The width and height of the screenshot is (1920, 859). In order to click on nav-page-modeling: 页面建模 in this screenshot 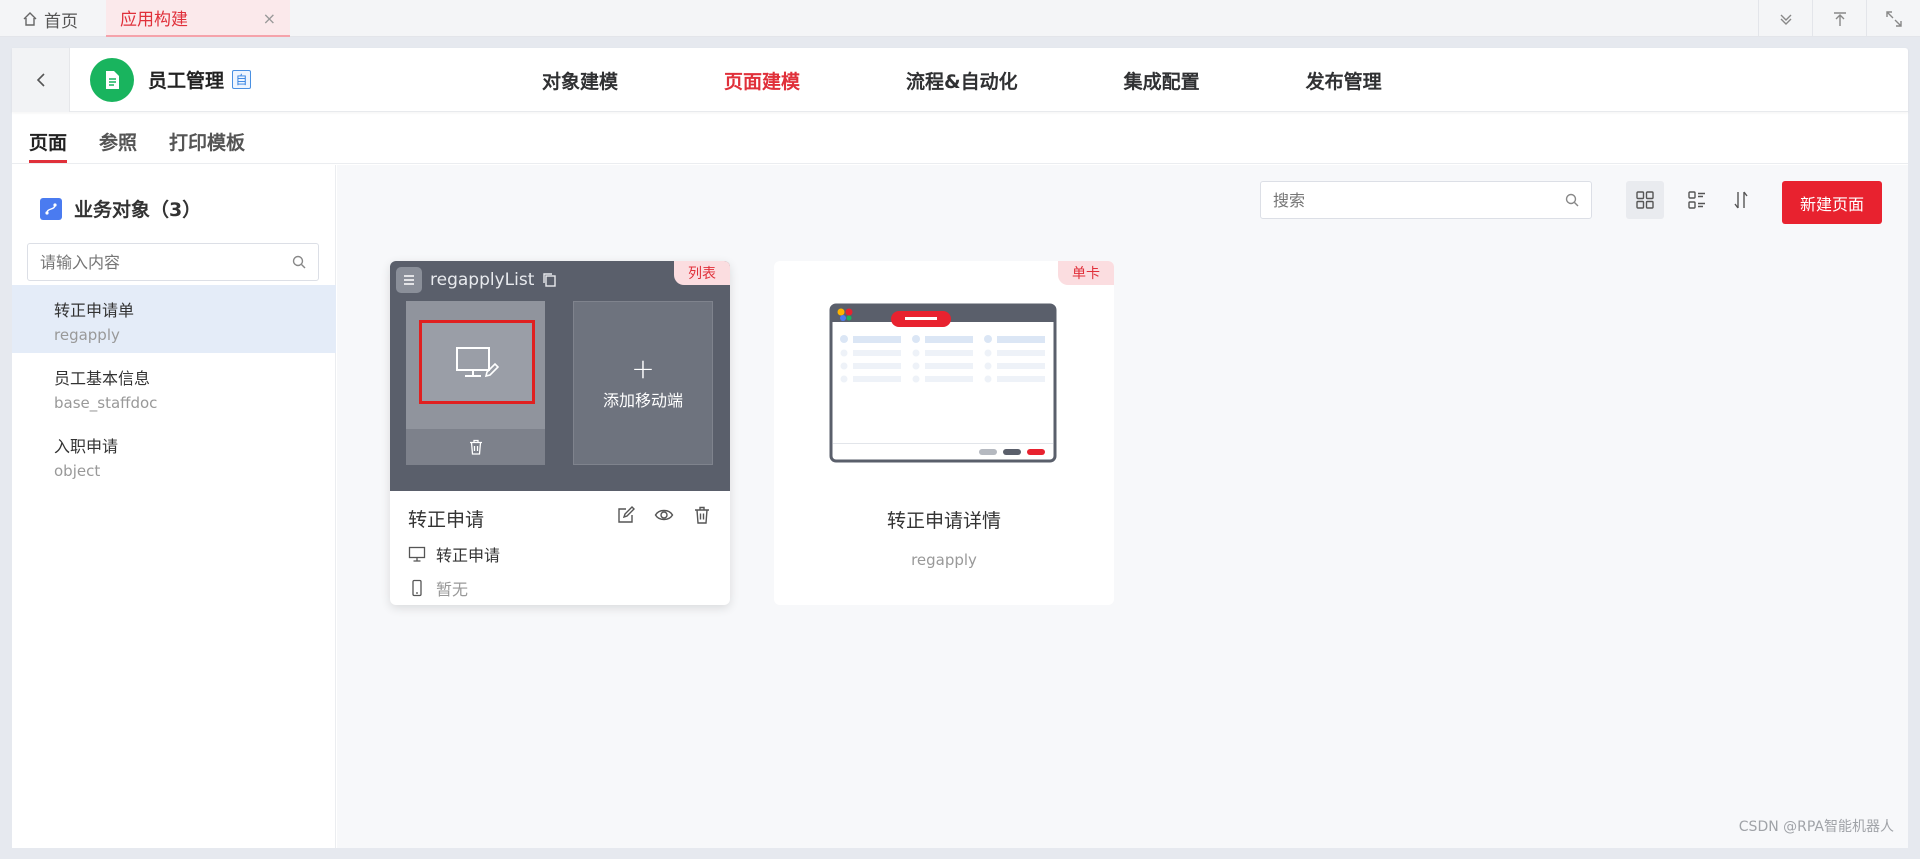, I will do `click(762, 80)`.